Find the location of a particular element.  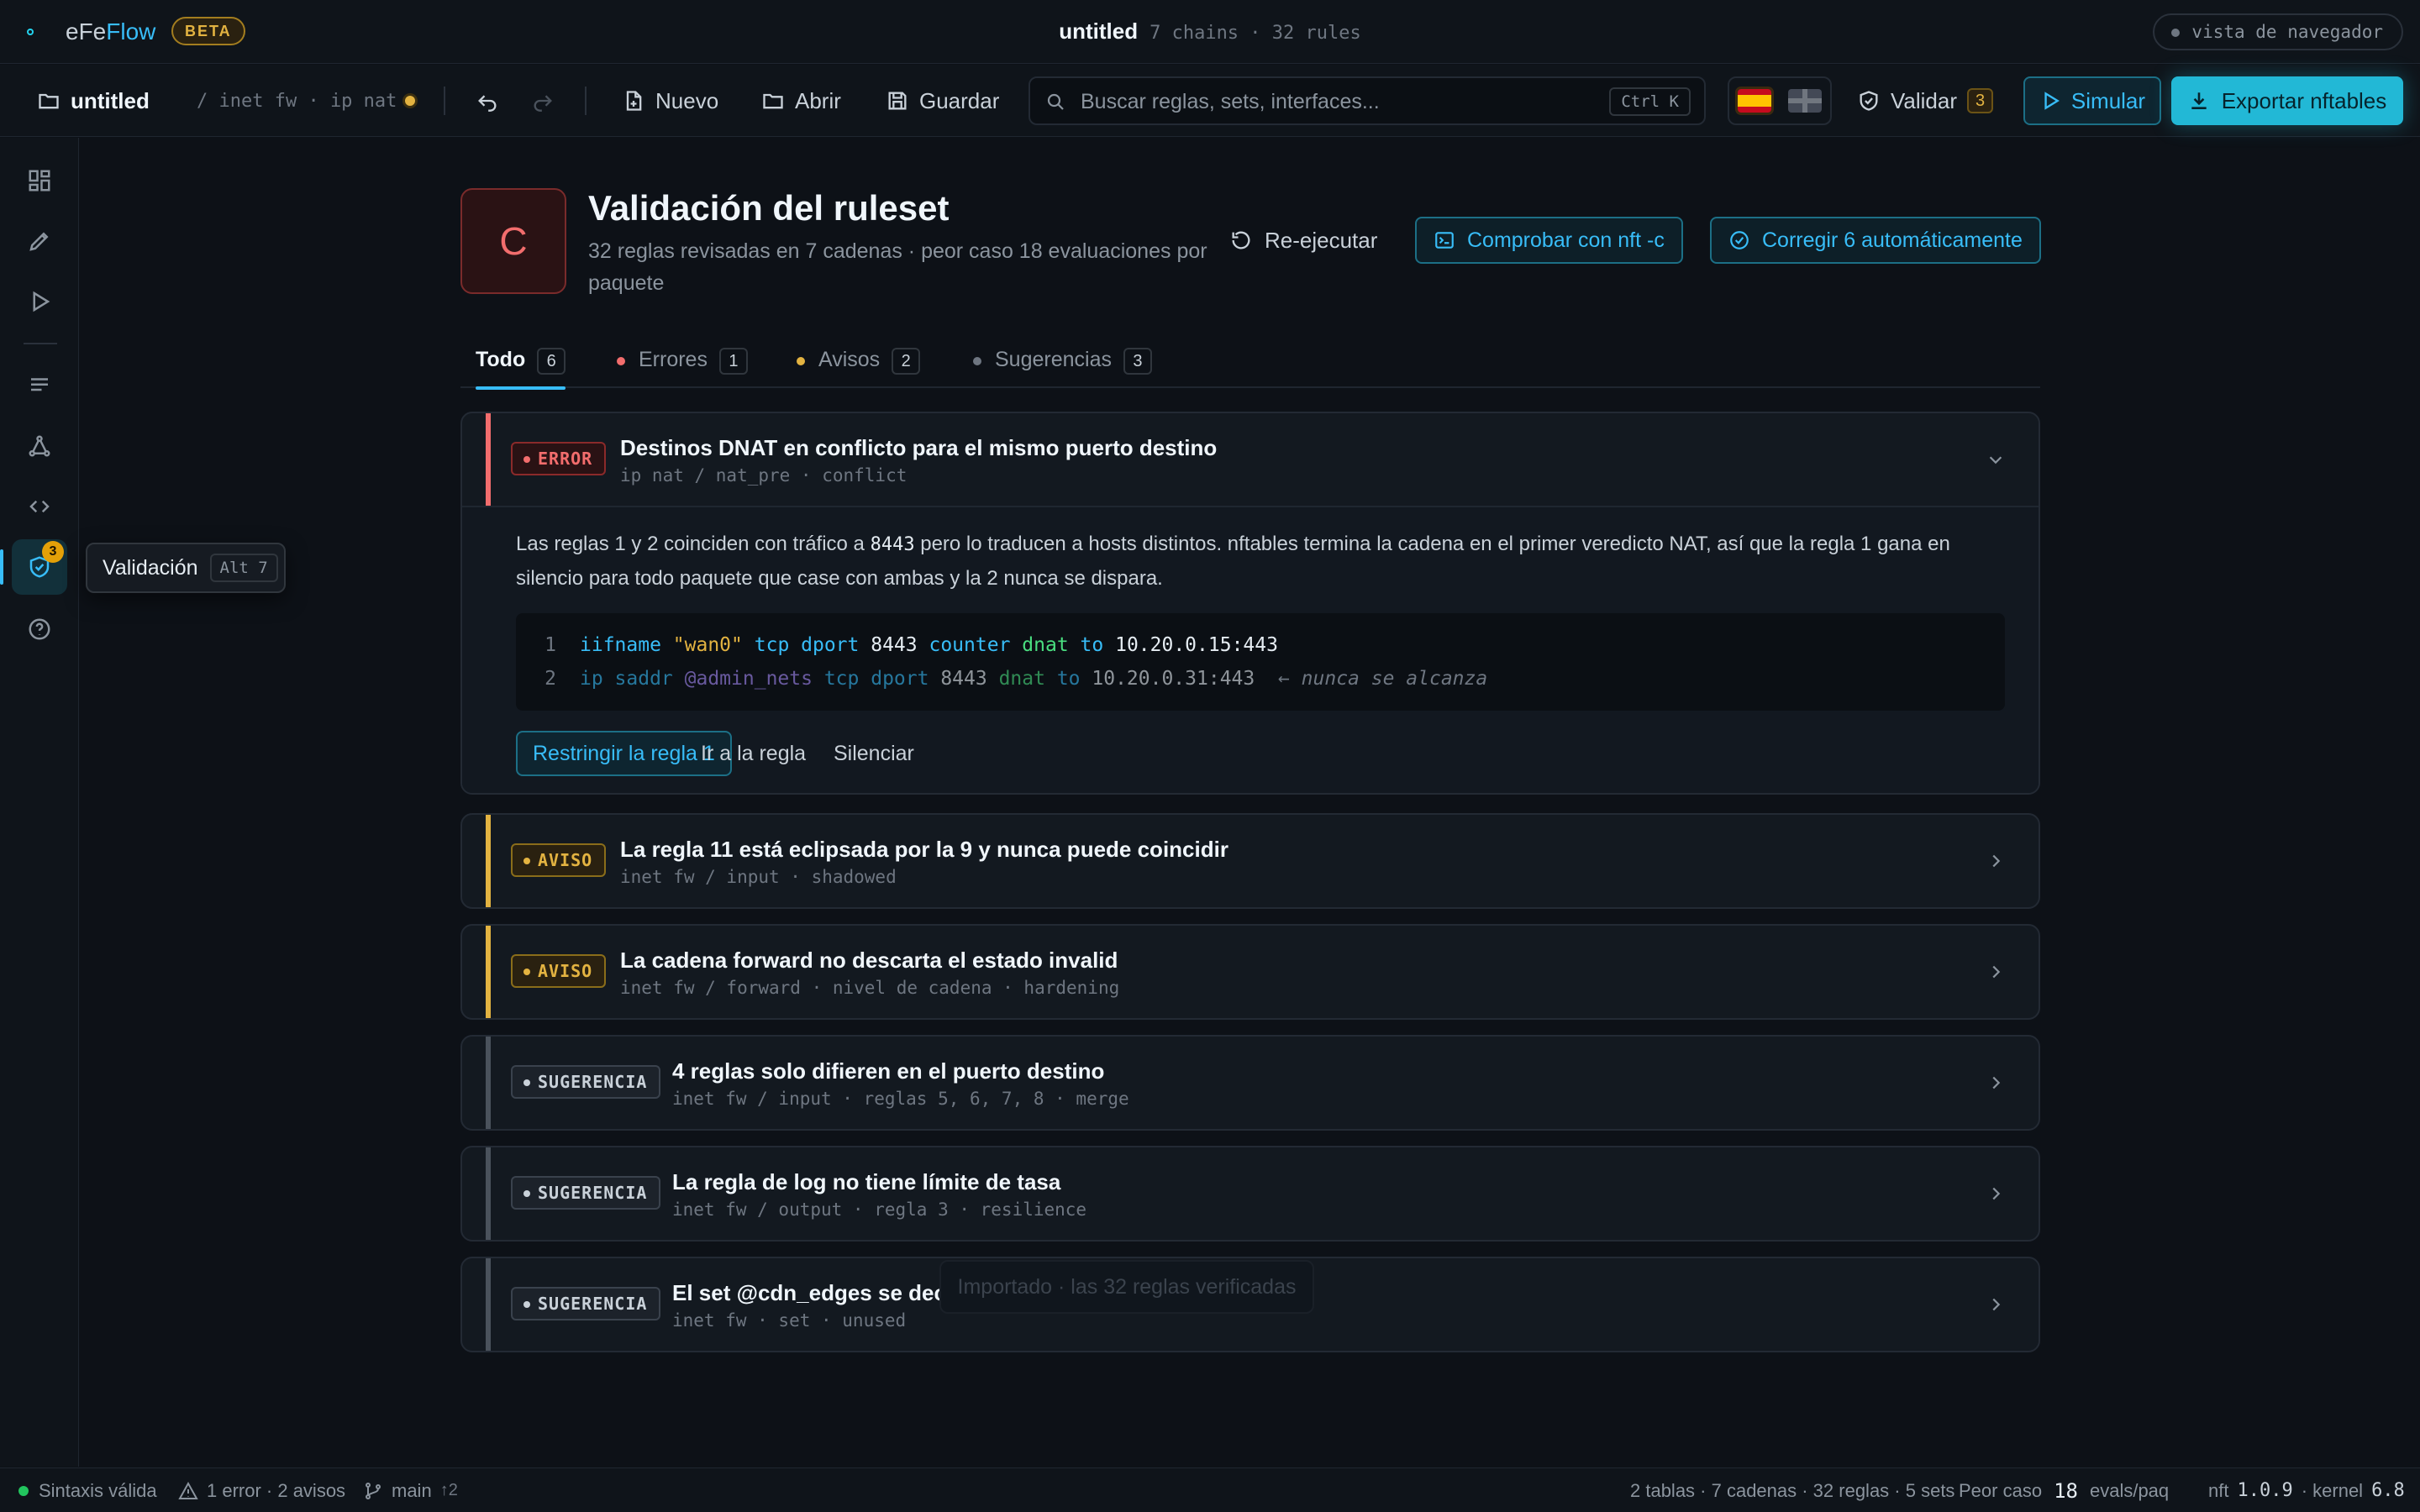

redo-button is located at coordinates (548, 101).